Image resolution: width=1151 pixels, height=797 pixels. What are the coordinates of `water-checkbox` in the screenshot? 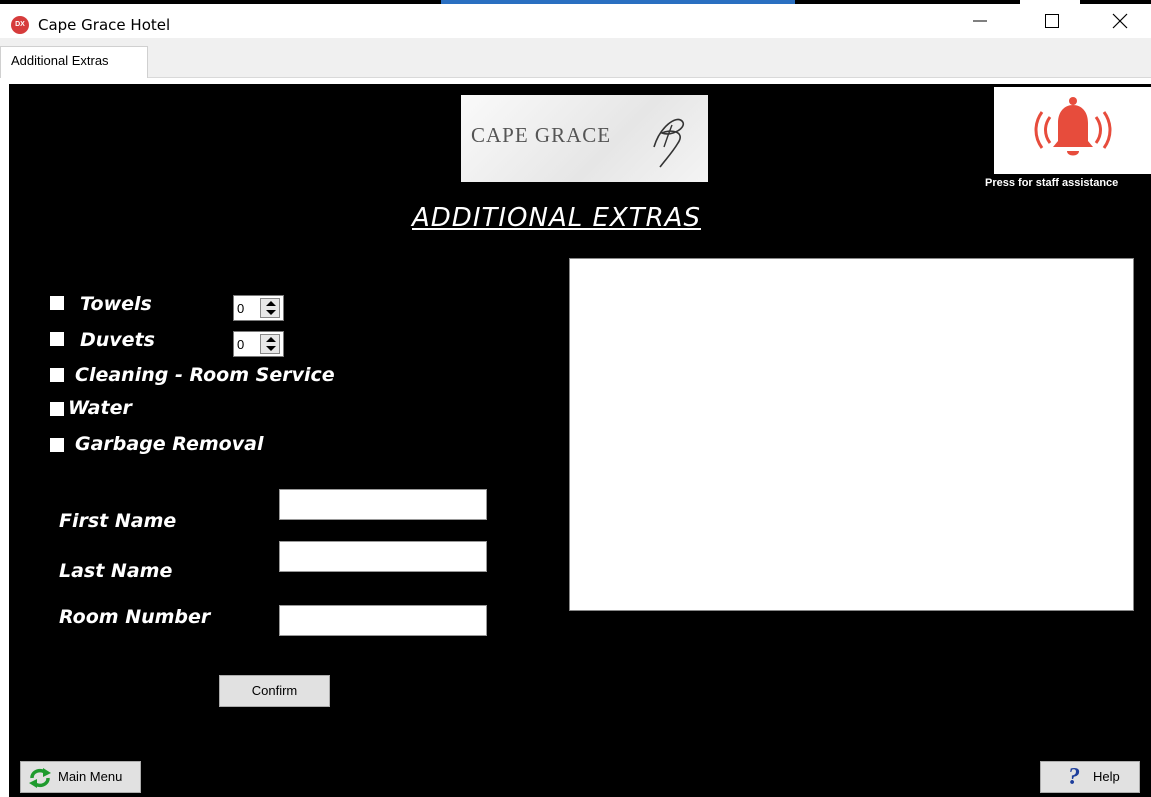 It's located at (57, 409).